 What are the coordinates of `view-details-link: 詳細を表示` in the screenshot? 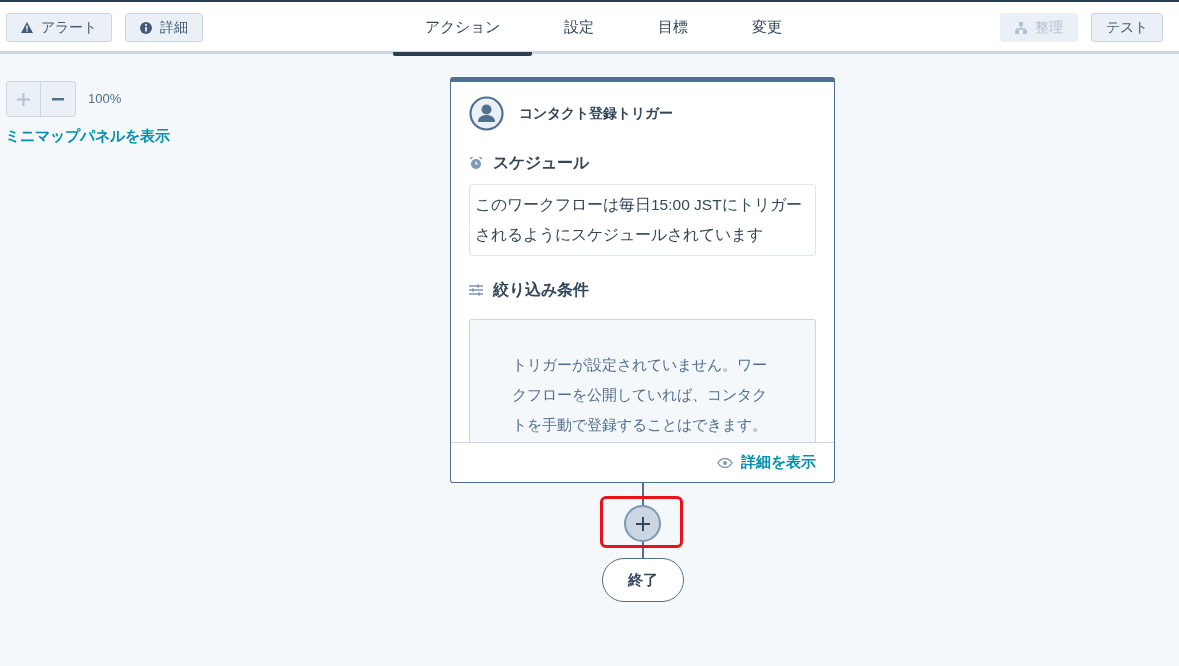 It's located at (766, 462).